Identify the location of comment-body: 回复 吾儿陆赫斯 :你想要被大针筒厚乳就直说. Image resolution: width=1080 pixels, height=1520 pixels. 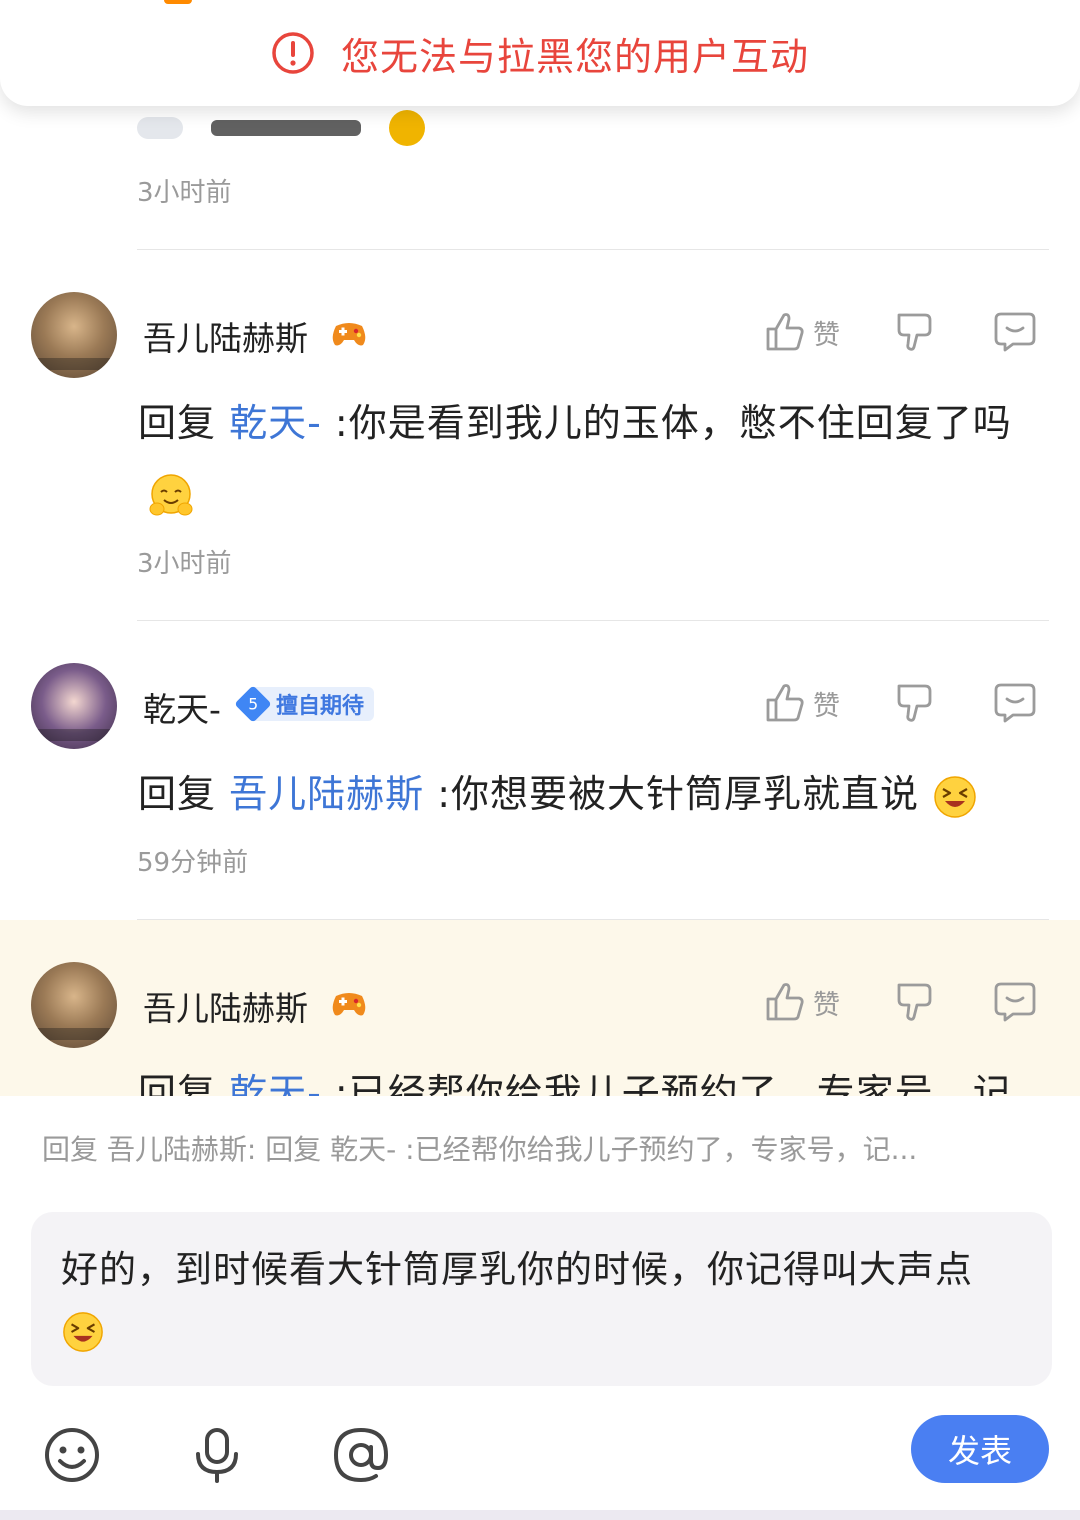
(593, 794).